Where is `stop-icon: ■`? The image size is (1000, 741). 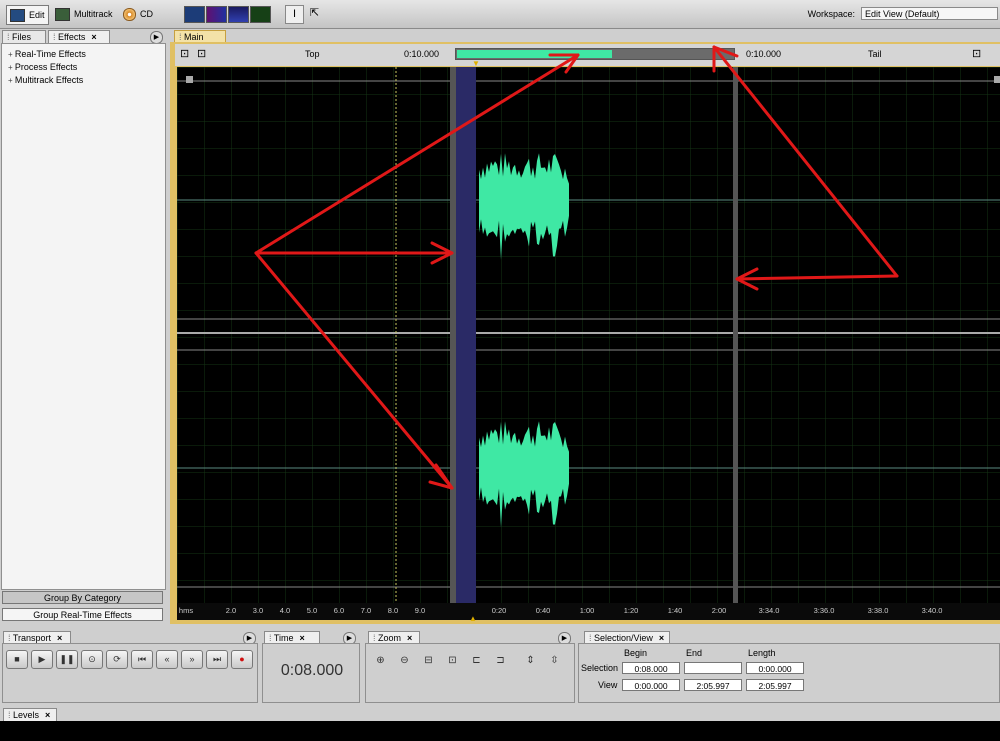
stop-icon: ■ is located at coordinates (17, 659).